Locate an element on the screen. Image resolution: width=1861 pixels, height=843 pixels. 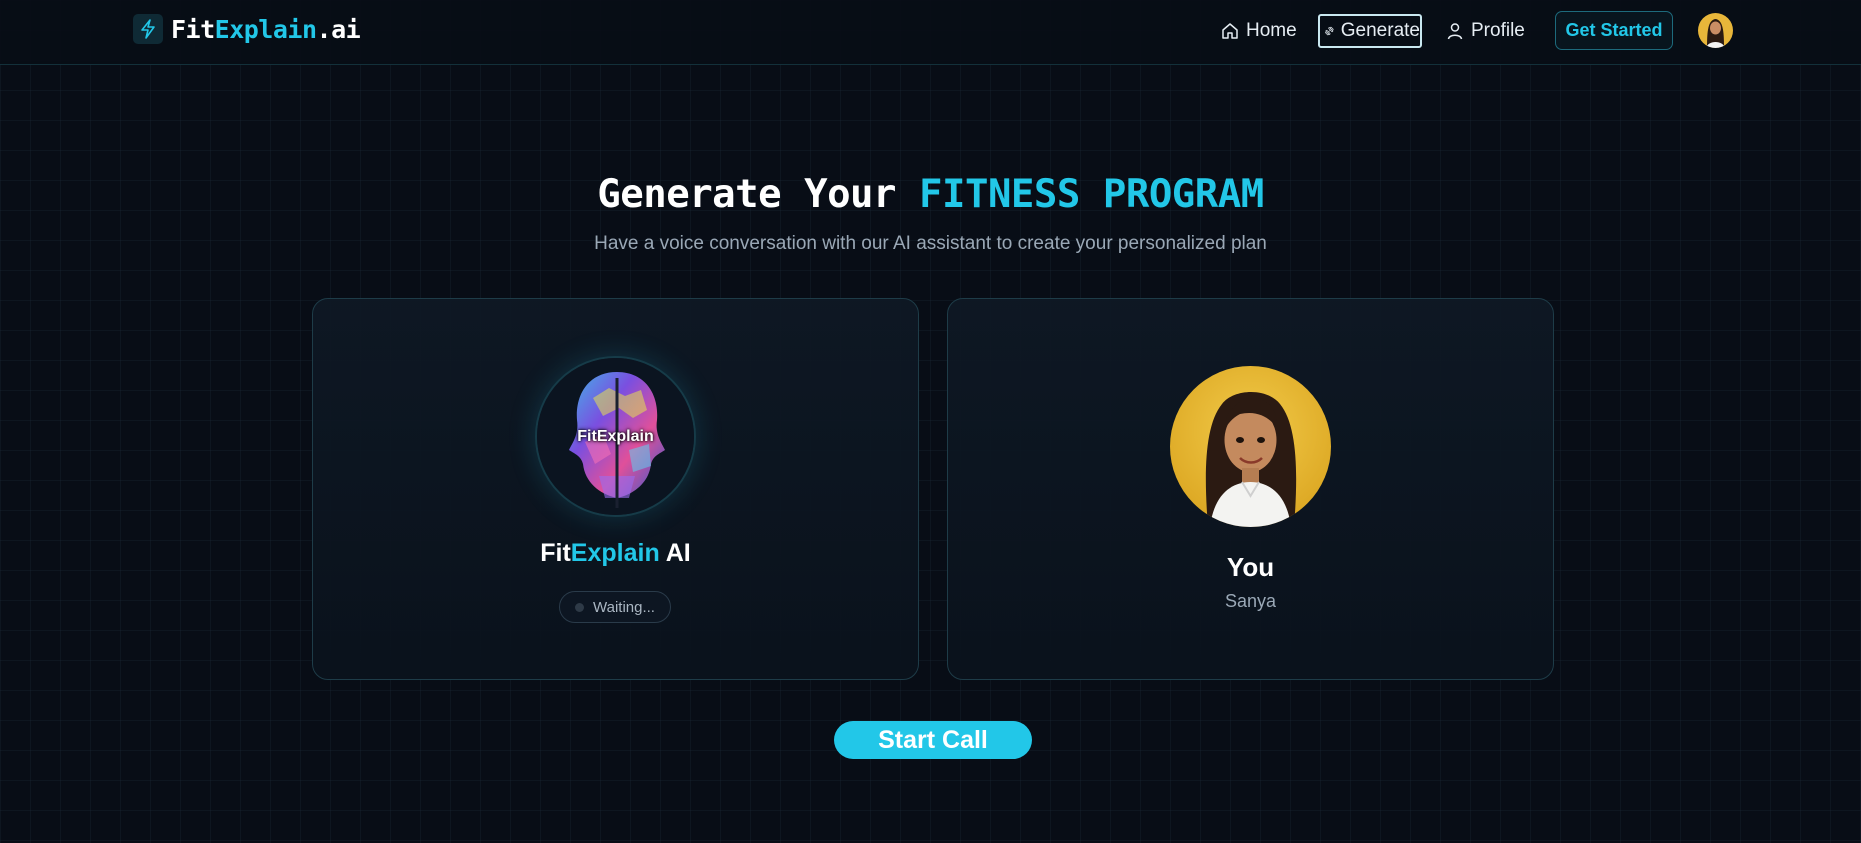
page-title: Generate Your FITNESS PROGRAM is located at coordinates (930, 194).